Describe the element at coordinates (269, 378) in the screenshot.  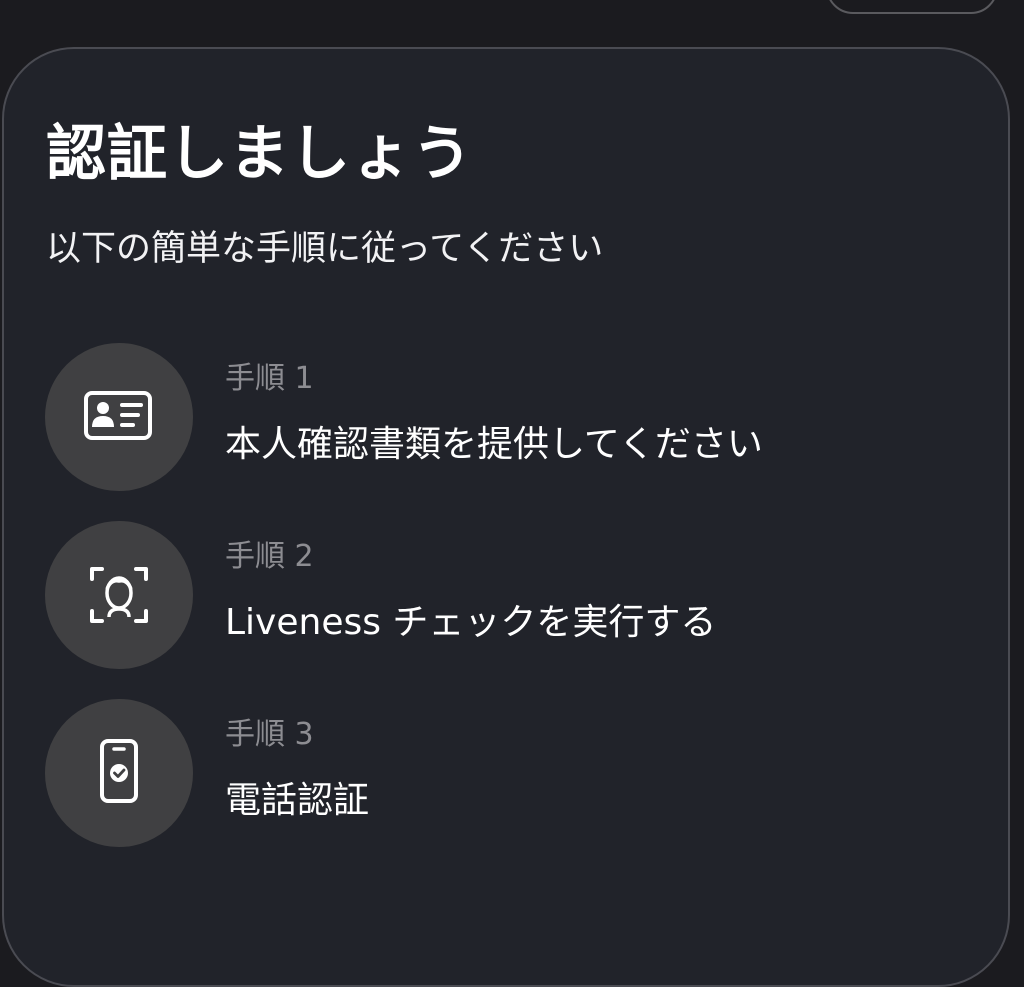
I see `step-label-1: 手順 1` at that location.